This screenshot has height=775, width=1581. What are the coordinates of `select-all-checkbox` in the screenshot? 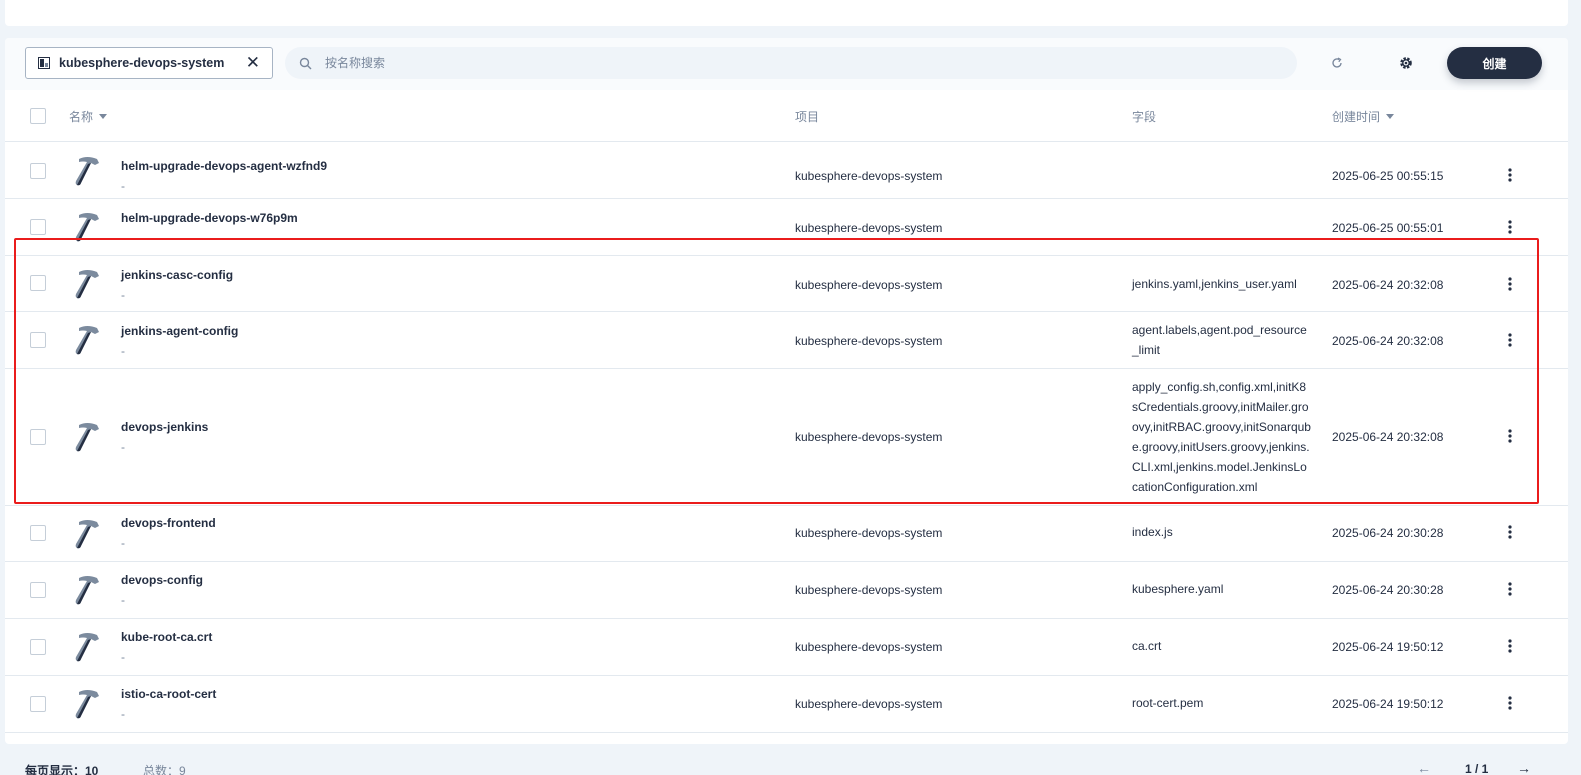 It's located at (38, 116).